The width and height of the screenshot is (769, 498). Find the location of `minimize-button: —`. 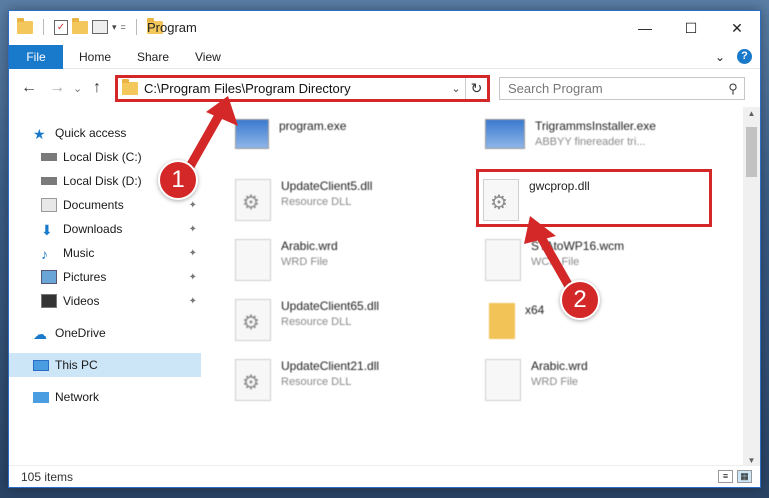

minimize-button: — is located at coordinates (645, 28).